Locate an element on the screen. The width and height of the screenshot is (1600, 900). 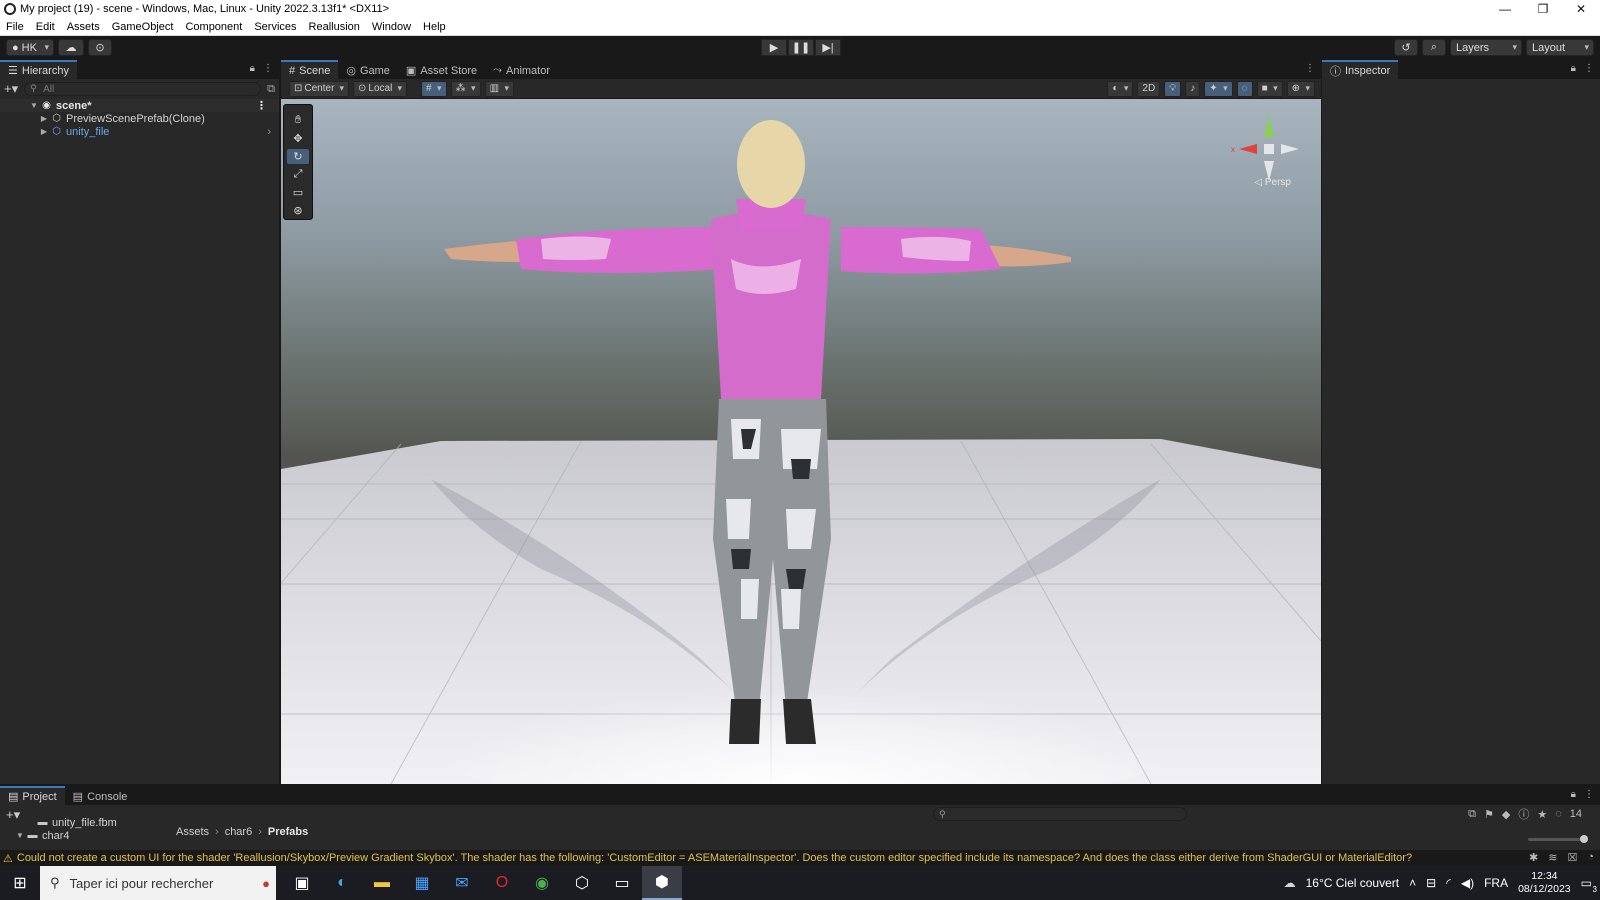
draw-mode-dropdown: ◐ is located at coordinates (1120, 88).